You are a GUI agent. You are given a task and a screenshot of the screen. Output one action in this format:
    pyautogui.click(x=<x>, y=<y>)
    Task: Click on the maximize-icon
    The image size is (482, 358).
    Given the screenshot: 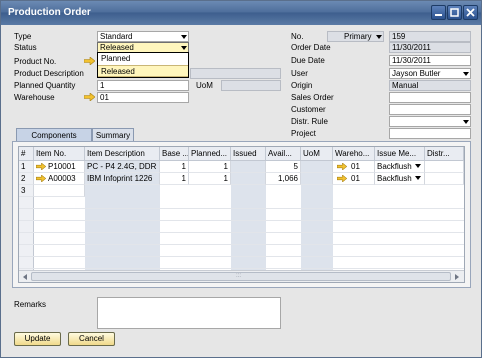 What is the action you would take?
    pyautogui.click(x=454, y=12)
    